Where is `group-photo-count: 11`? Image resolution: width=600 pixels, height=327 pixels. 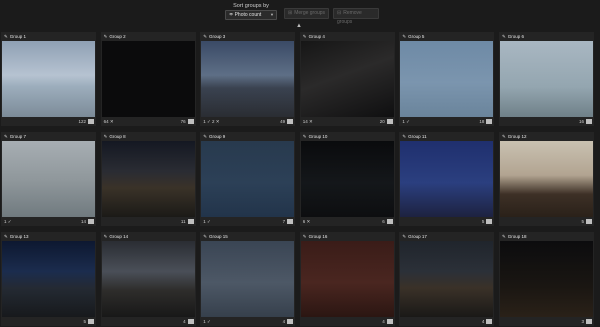
group-photo-count: 11 is located at coordinates (183, 221).